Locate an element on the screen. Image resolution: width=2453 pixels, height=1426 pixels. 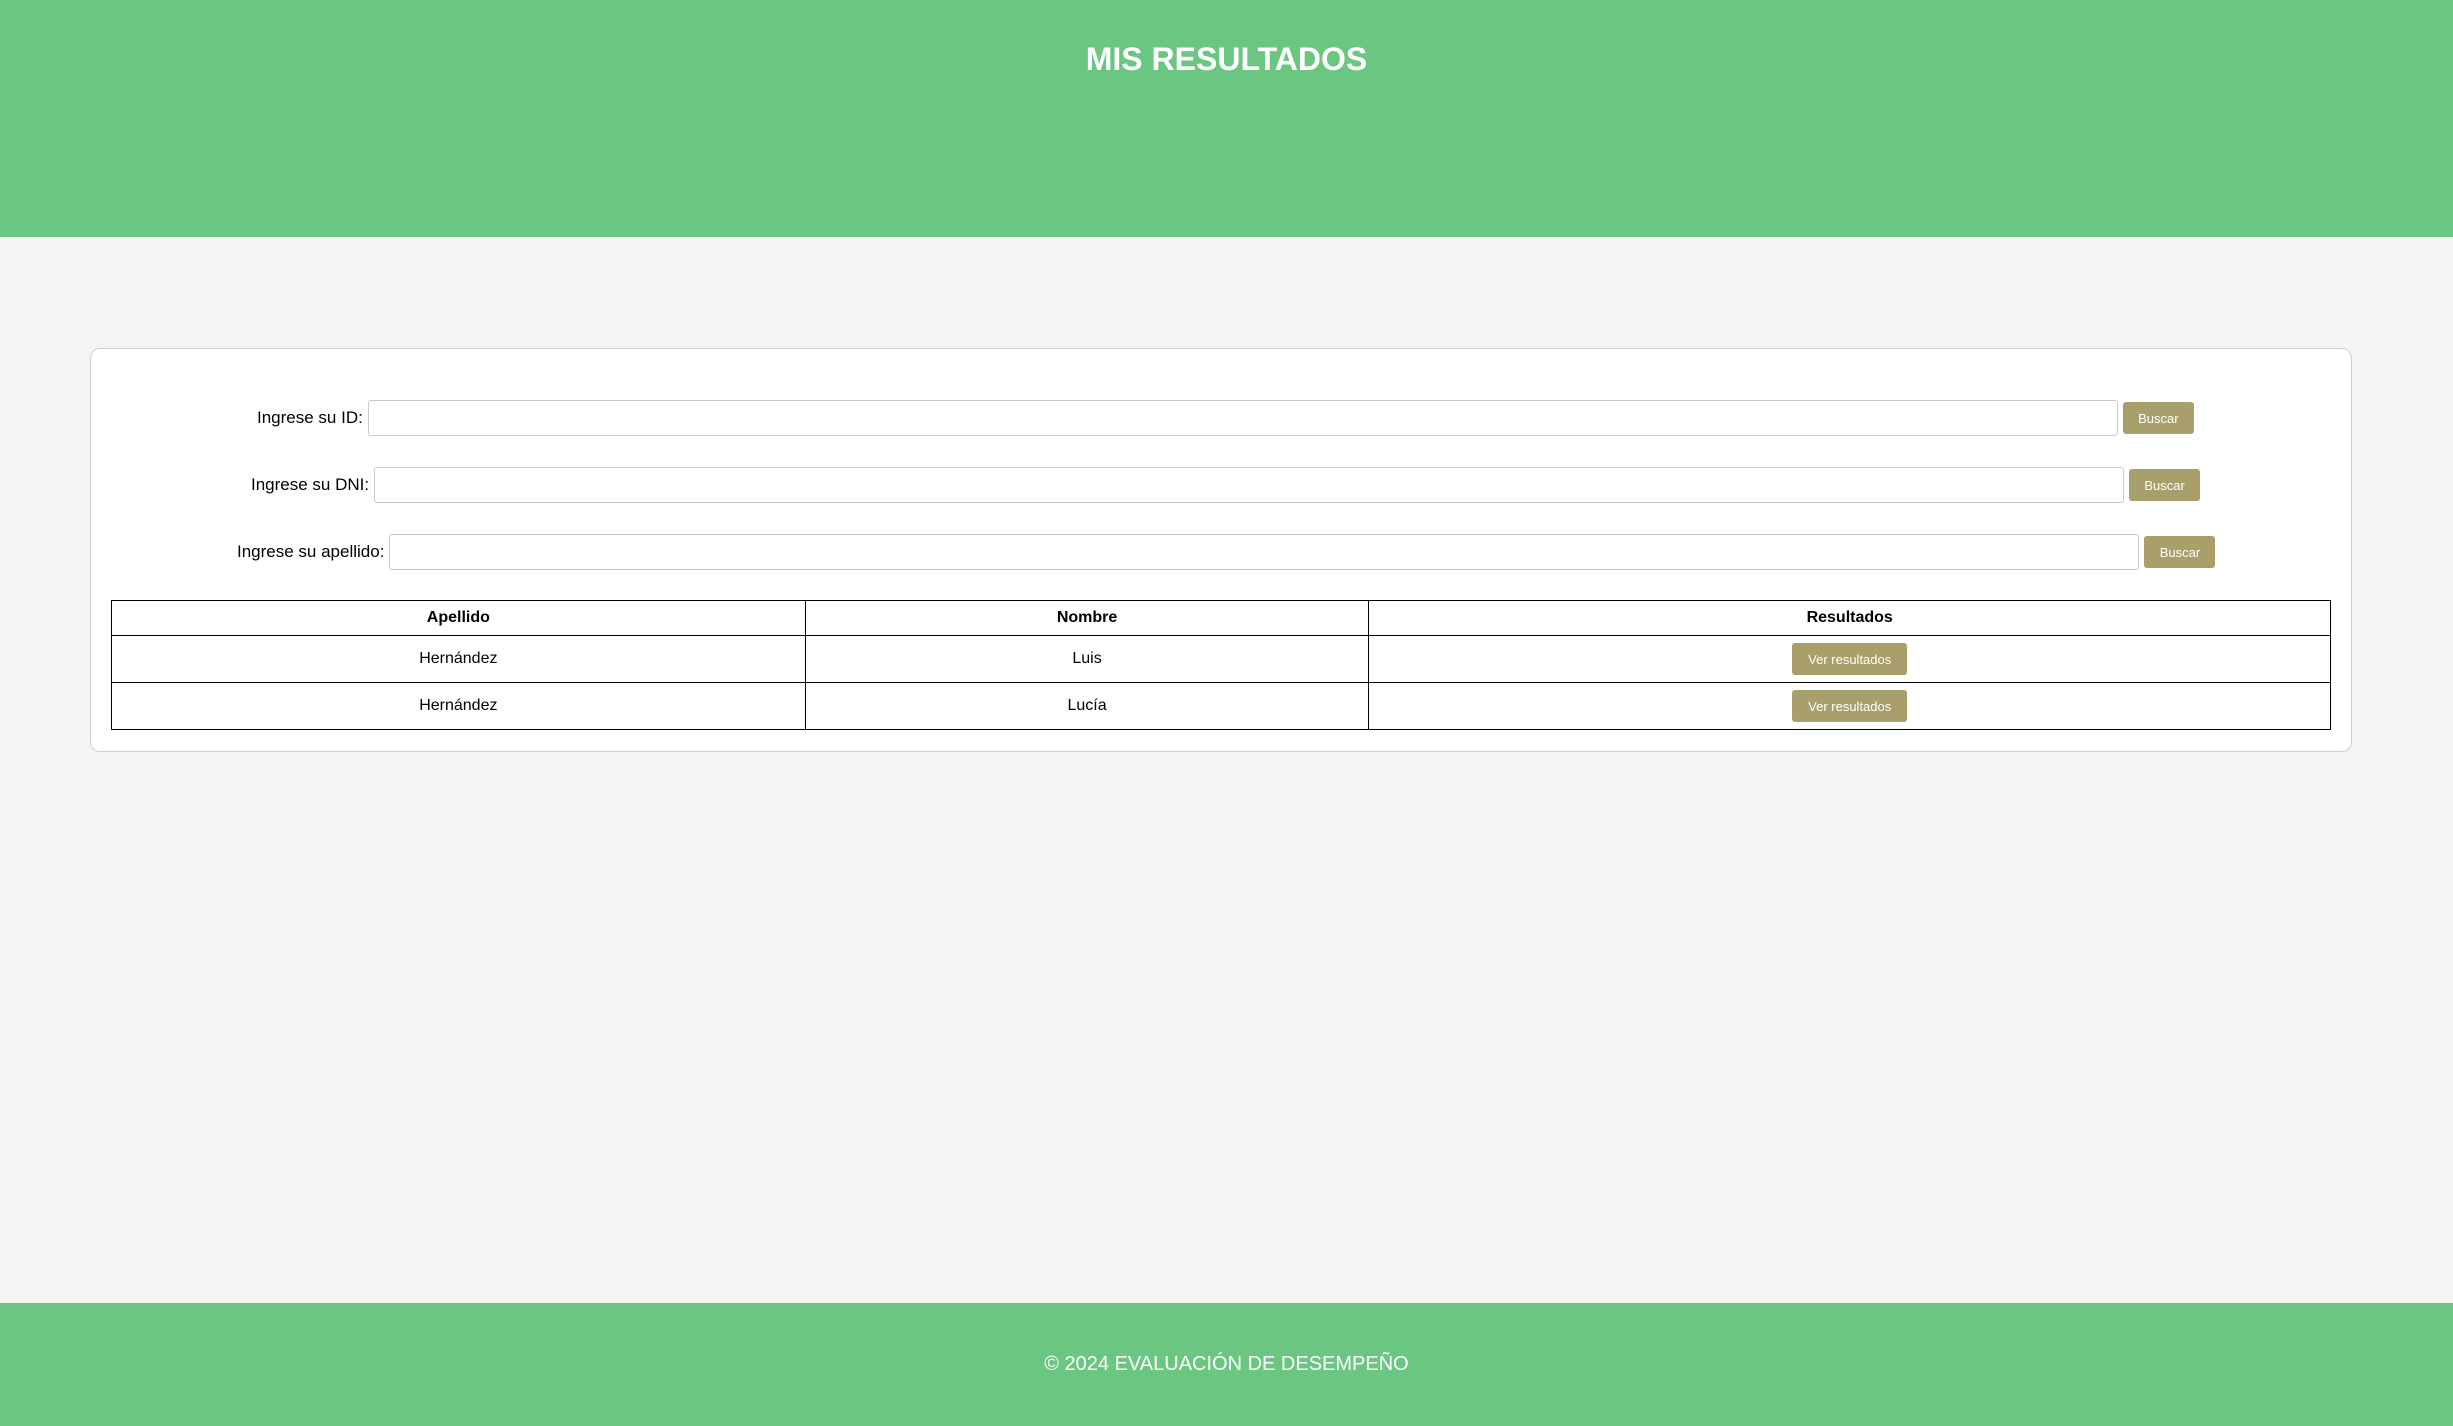
column-header-nombre: Nombre is located at coordinates (1087, 618).